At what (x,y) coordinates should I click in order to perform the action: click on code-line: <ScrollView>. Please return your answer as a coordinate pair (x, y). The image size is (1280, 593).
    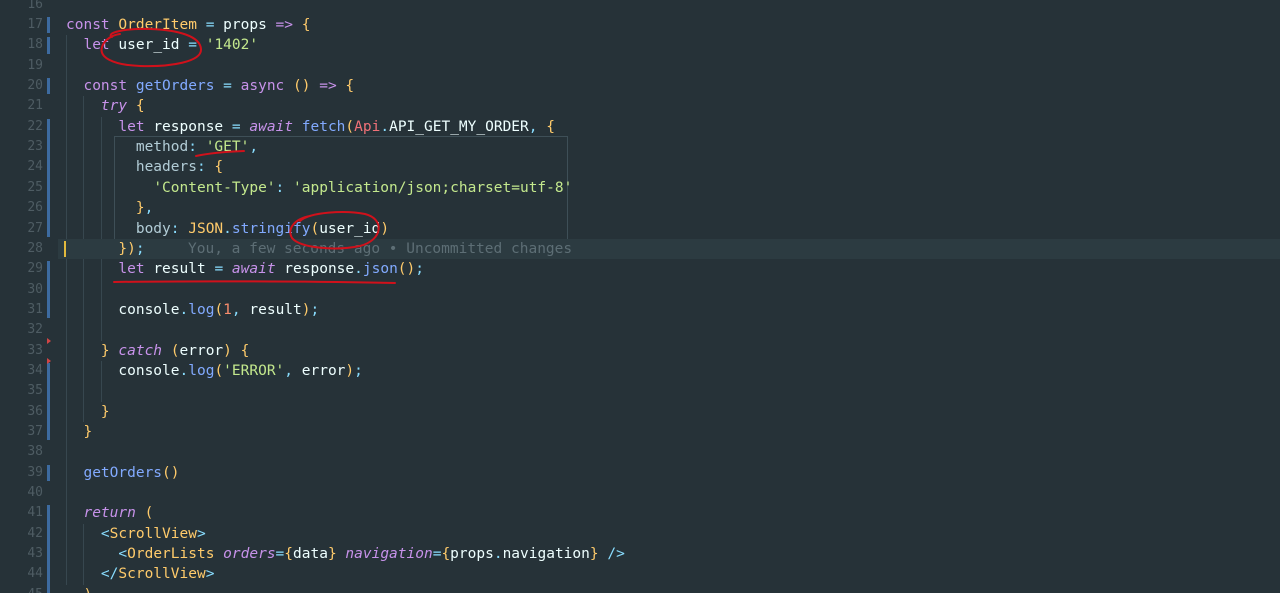
    Looking at the image, I should click on (673, 534).